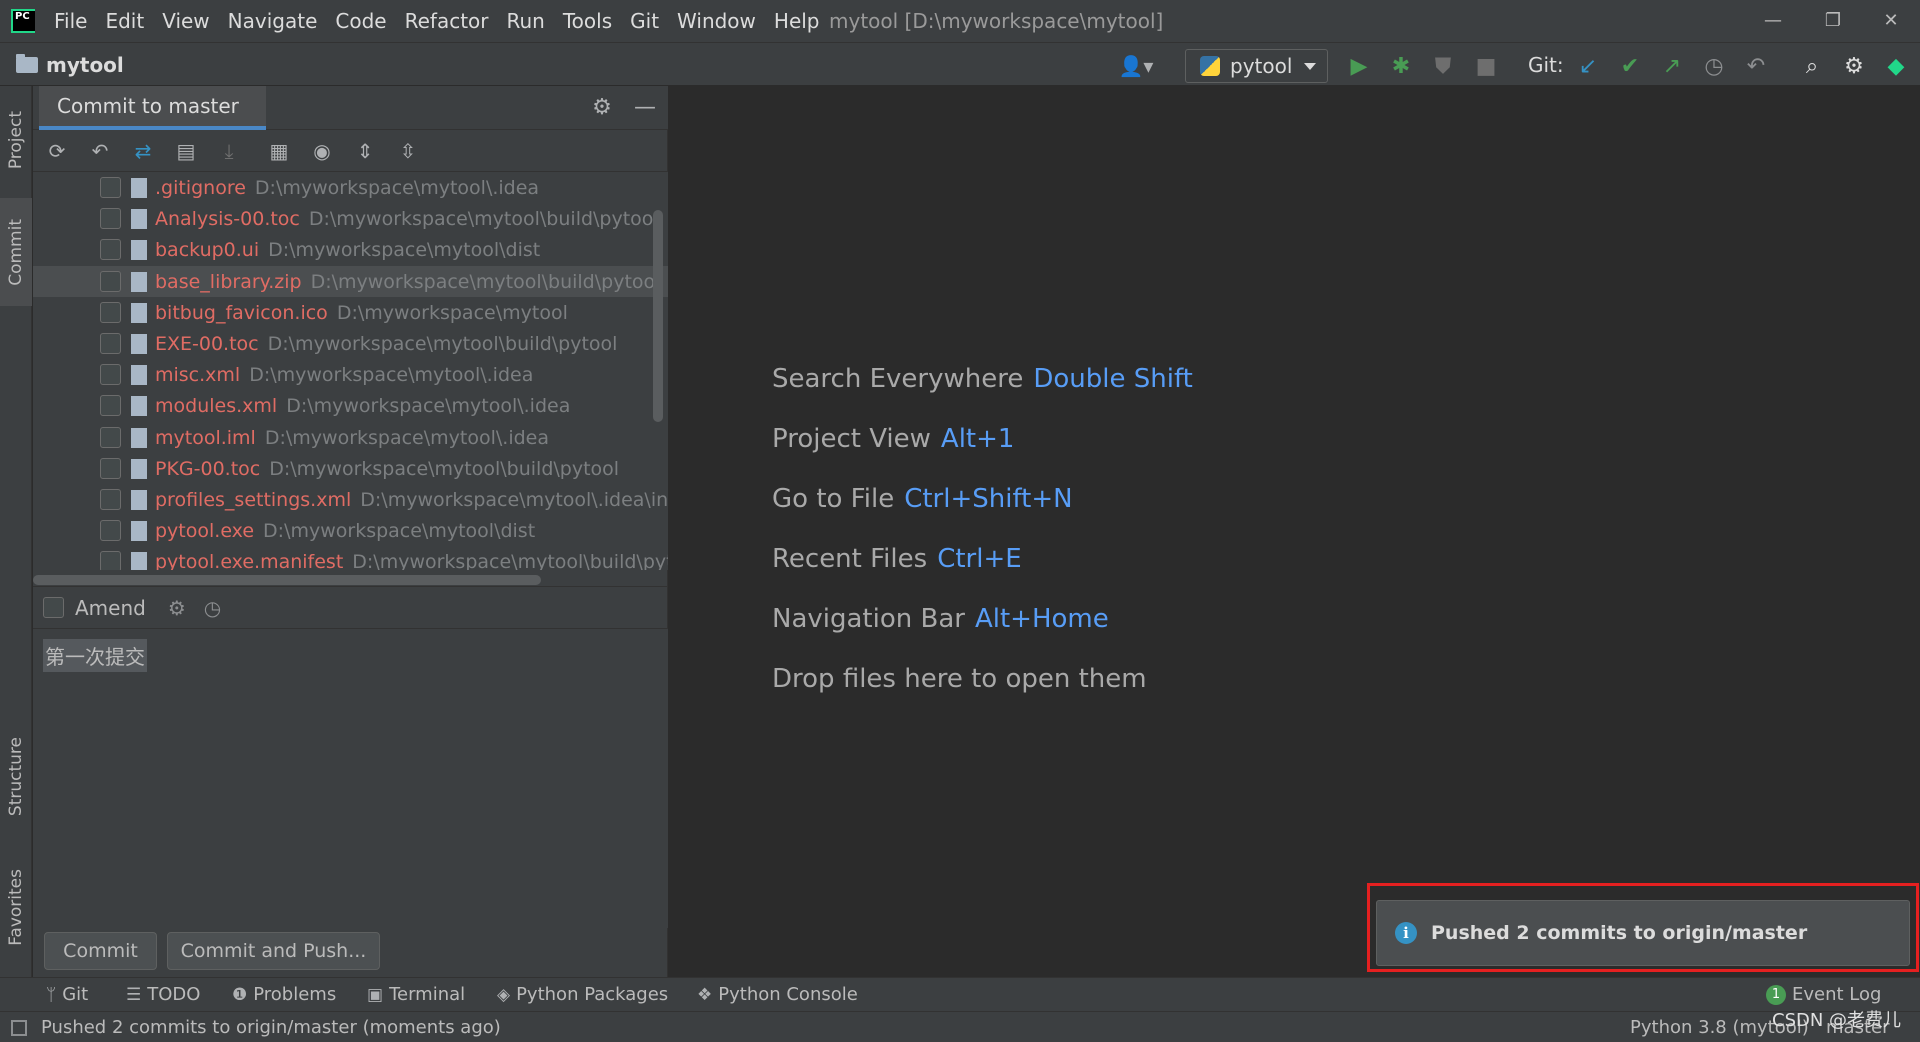 The height and width of the screenshot is (1042, 1920). Describe the element at coordinates (70, 21) in the screenshot. I see `menu-file: File` at that location.